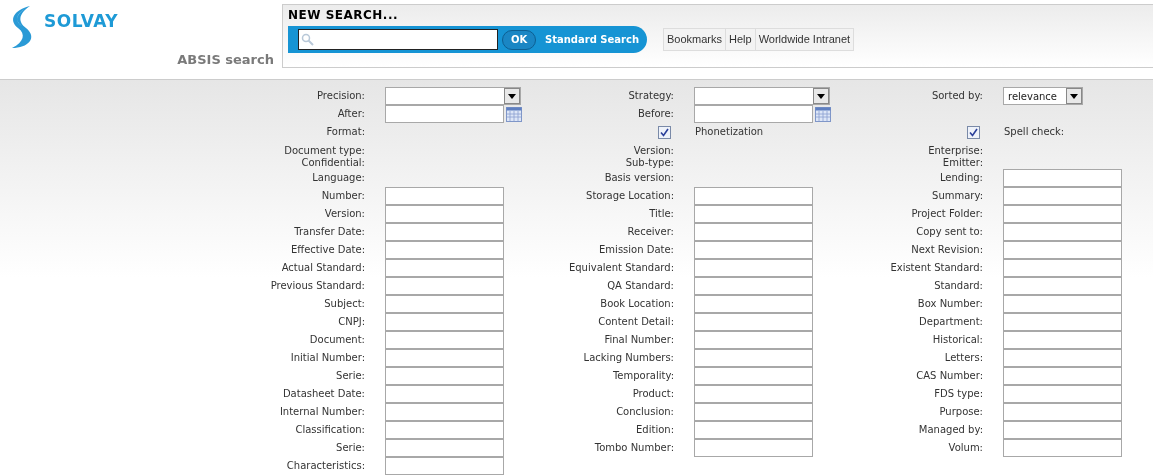 This screenshot has width=1153, height=475. Describe the element at coordinates (958, 394) in the screenshot. I see `field-label: FDS type:` at that location.